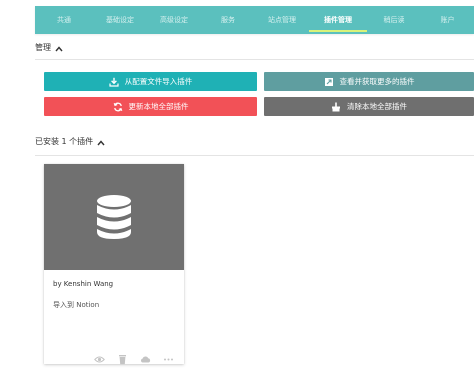 The image size is (474, 369). What do you see at coordinates (64, 141) in the screenshot?
I see `installed-section-title: 已安装 1 个插件` at bounding box center [64, 141].